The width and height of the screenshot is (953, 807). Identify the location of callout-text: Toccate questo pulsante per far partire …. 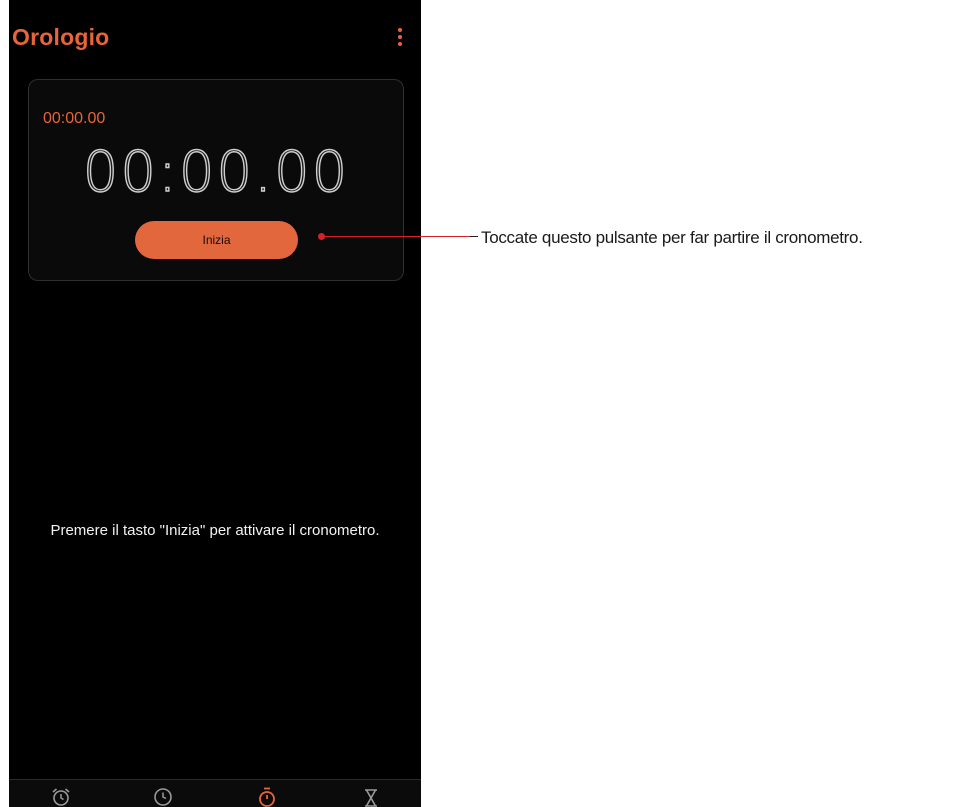
(672, 237).